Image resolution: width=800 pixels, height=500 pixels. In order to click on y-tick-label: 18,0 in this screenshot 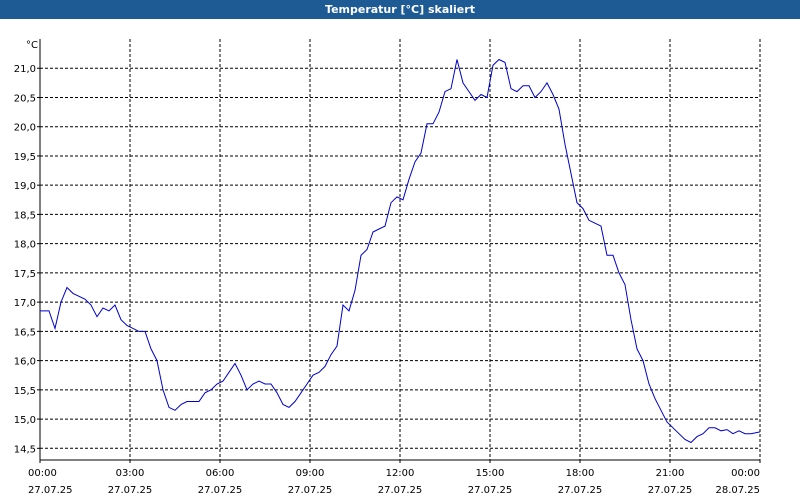, I will do `click(25, 245)`.